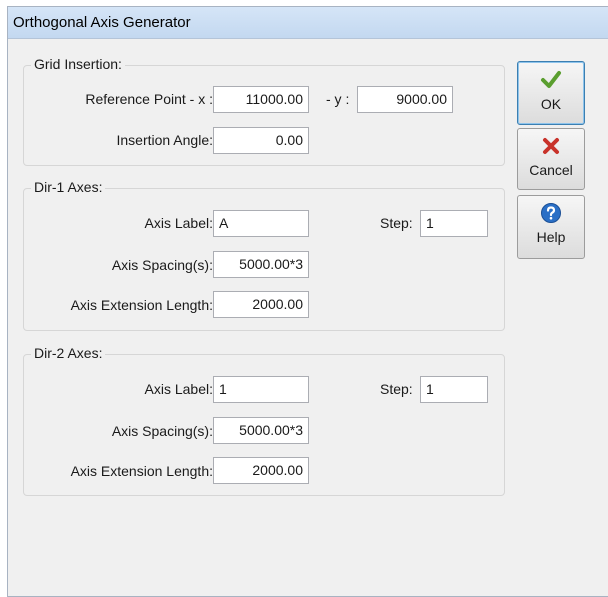 The image size is (608, 597). I want to click on dir2-step-label: Step:, so click(396, 389).